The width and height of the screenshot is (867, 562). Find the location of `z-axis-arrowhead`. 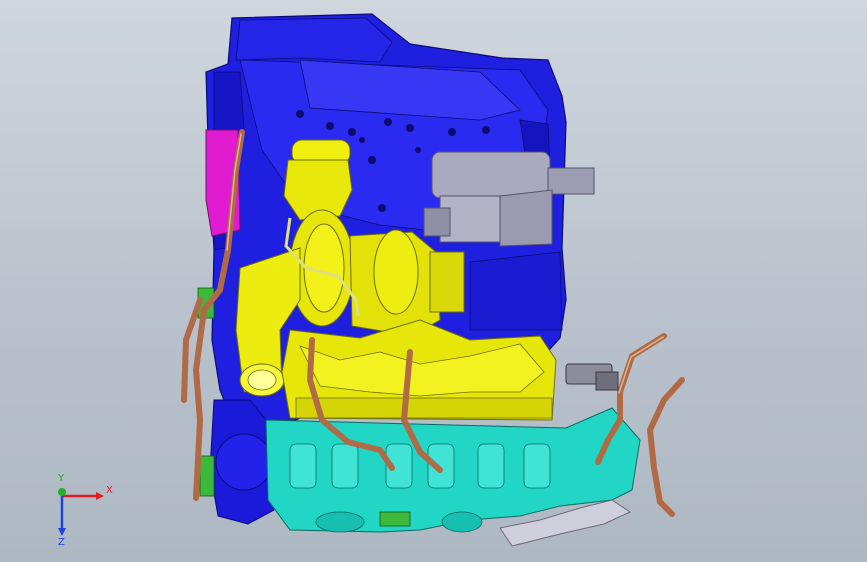

z-axis-arrowhead is located at coordinates (62, 532).